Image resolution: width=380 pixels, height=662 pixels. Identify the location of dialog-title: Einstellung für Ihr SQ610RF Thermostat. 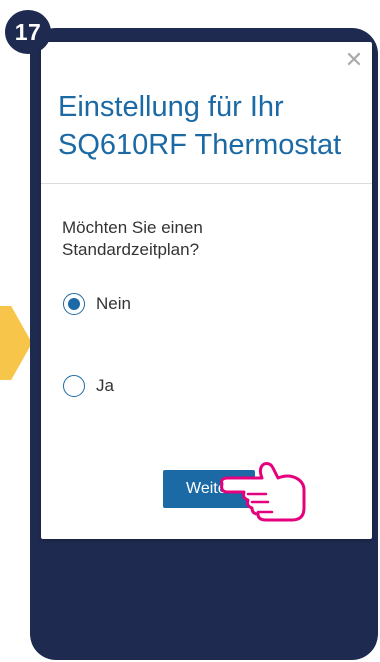
(200, 126).